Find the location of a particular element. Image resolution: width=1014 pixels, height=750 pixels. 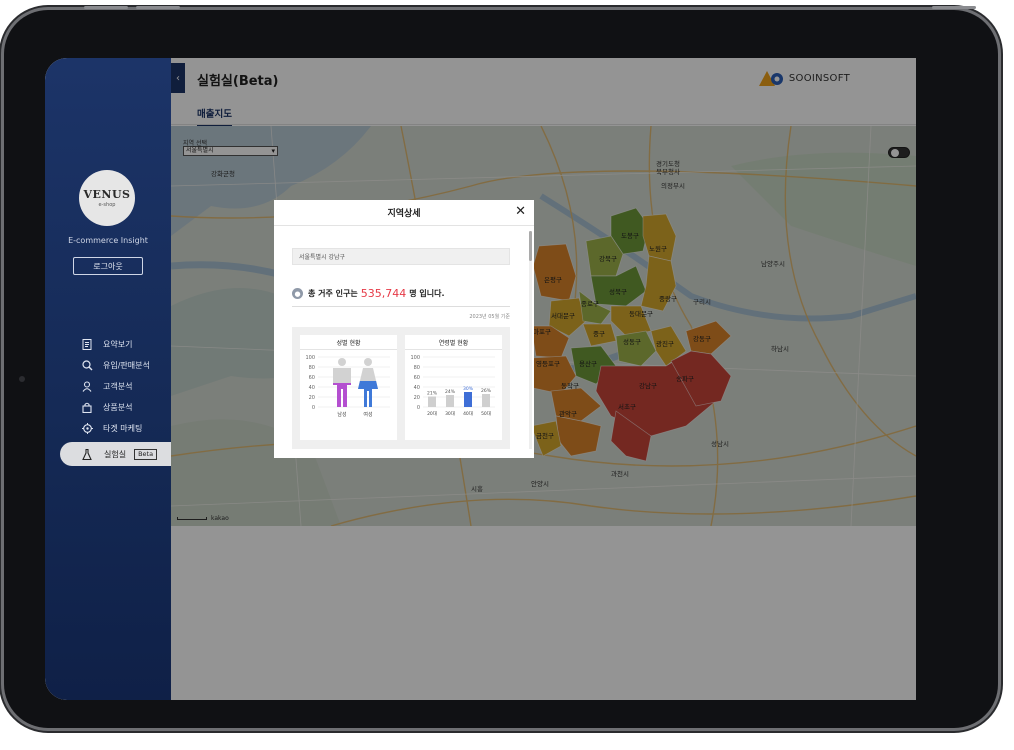

gender-chart-title: 성별 현황 is located at coordinates (348, 342).